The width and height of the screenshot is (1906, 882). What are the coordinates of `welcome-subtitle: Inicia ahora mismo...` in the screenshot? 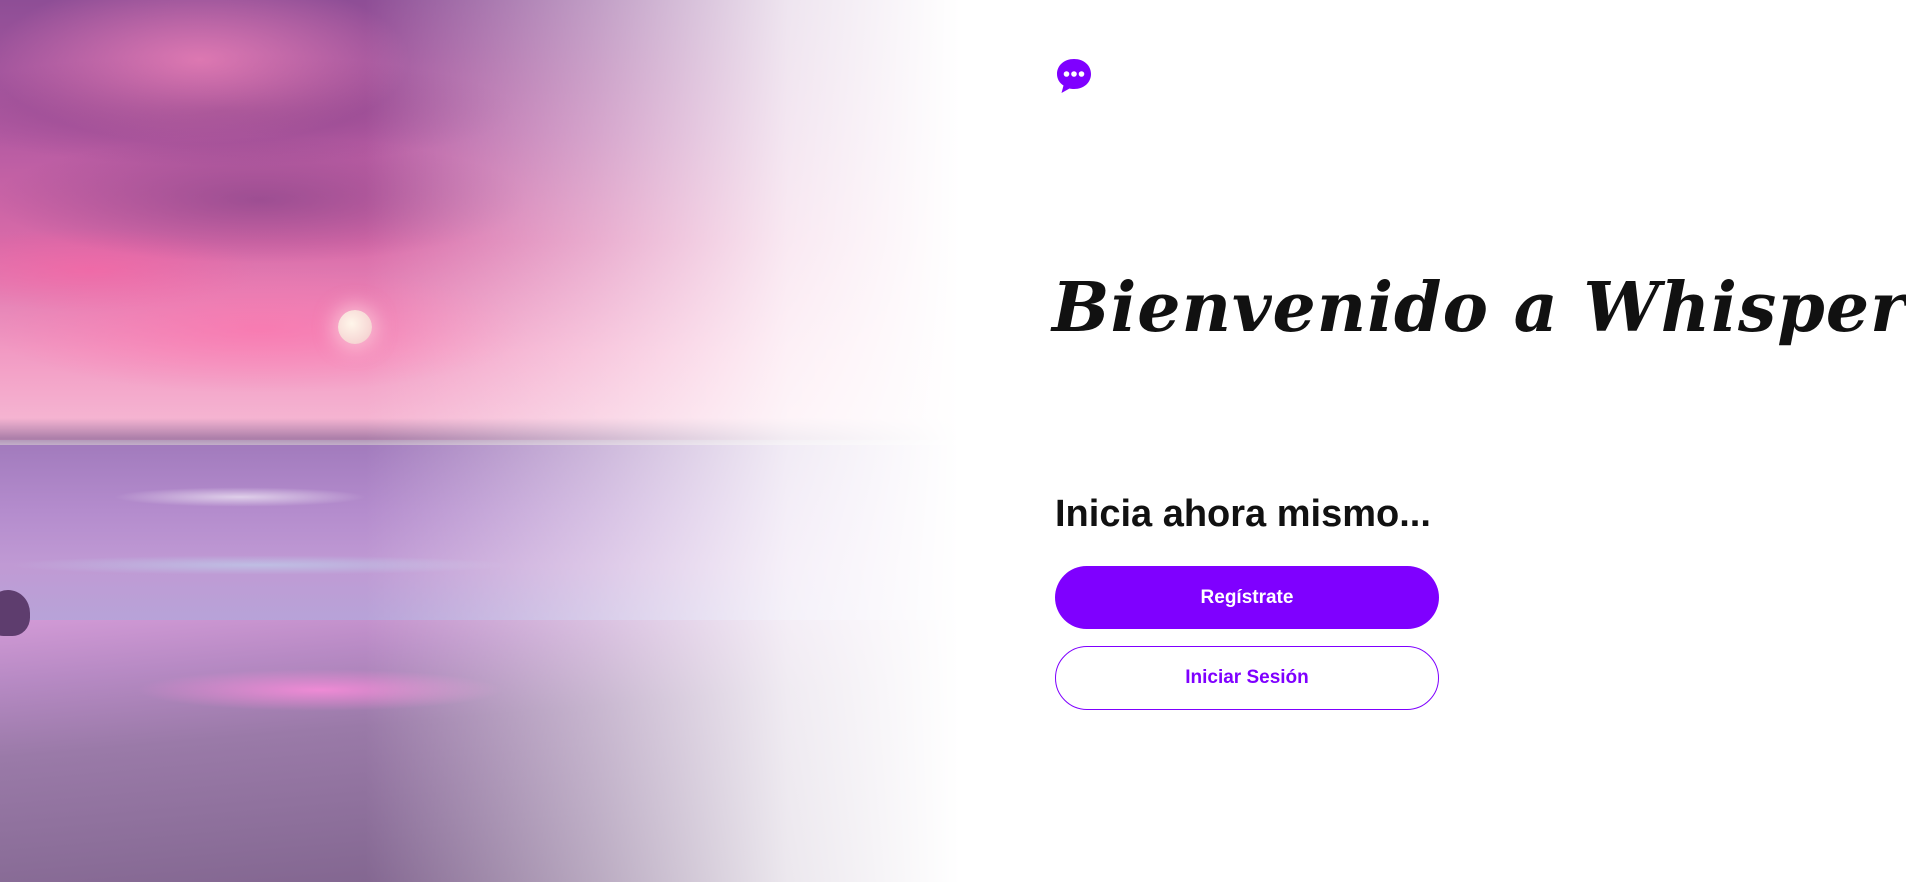 It's located at (1243, 514).